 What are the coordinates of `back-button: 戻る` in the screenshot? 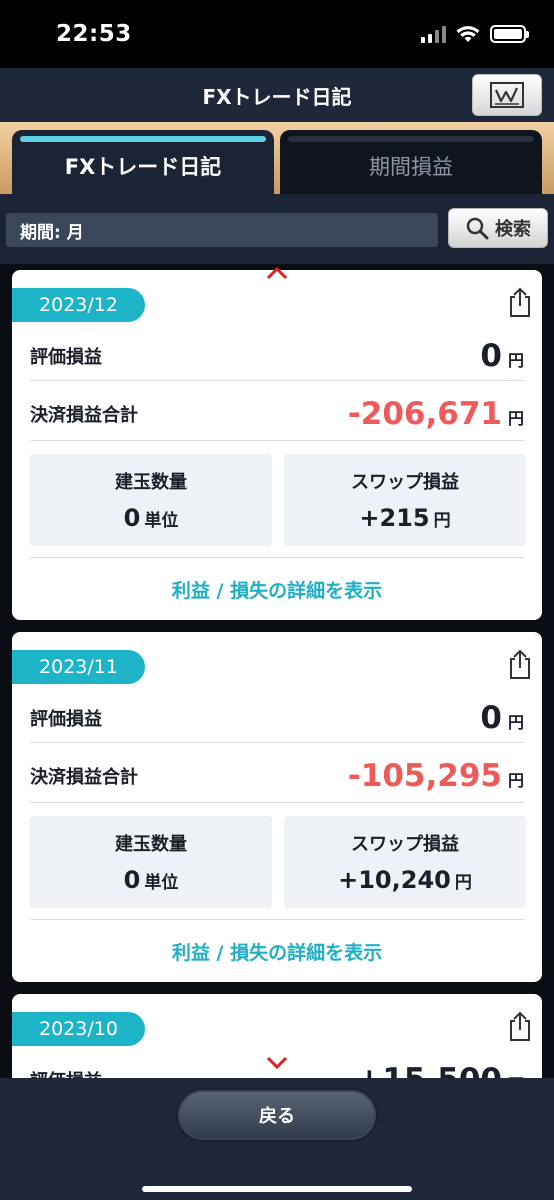 It's located at (277, 1115).